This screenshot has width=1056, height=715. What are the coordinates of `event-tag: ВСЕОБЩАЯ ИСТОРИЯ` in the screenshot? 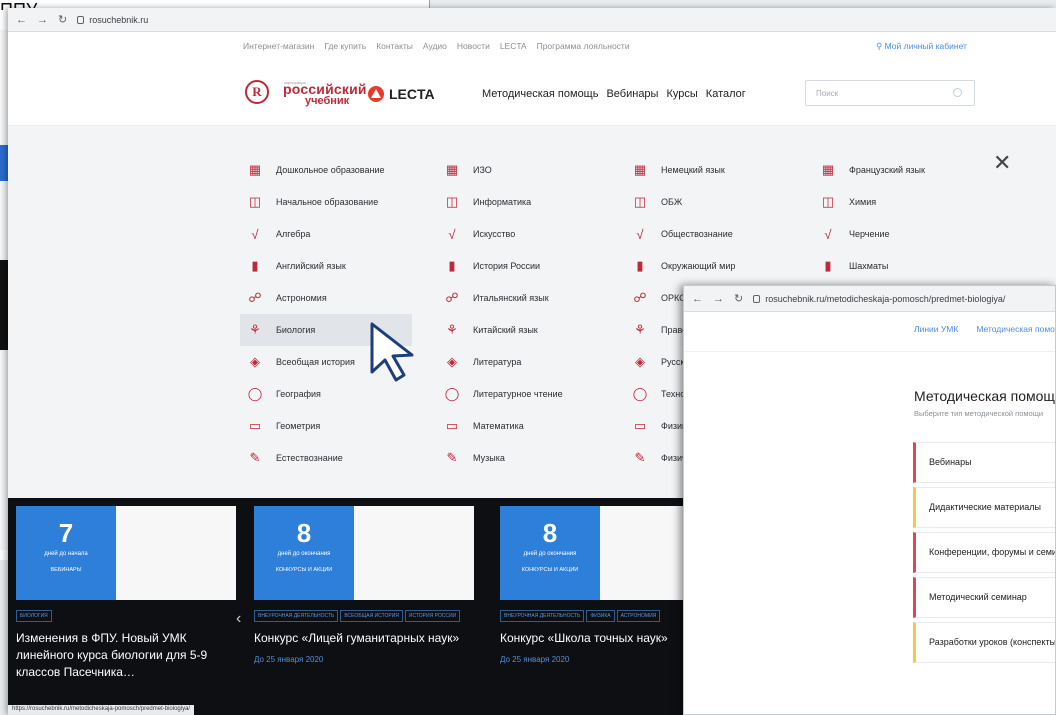 It's located at (371, 616).